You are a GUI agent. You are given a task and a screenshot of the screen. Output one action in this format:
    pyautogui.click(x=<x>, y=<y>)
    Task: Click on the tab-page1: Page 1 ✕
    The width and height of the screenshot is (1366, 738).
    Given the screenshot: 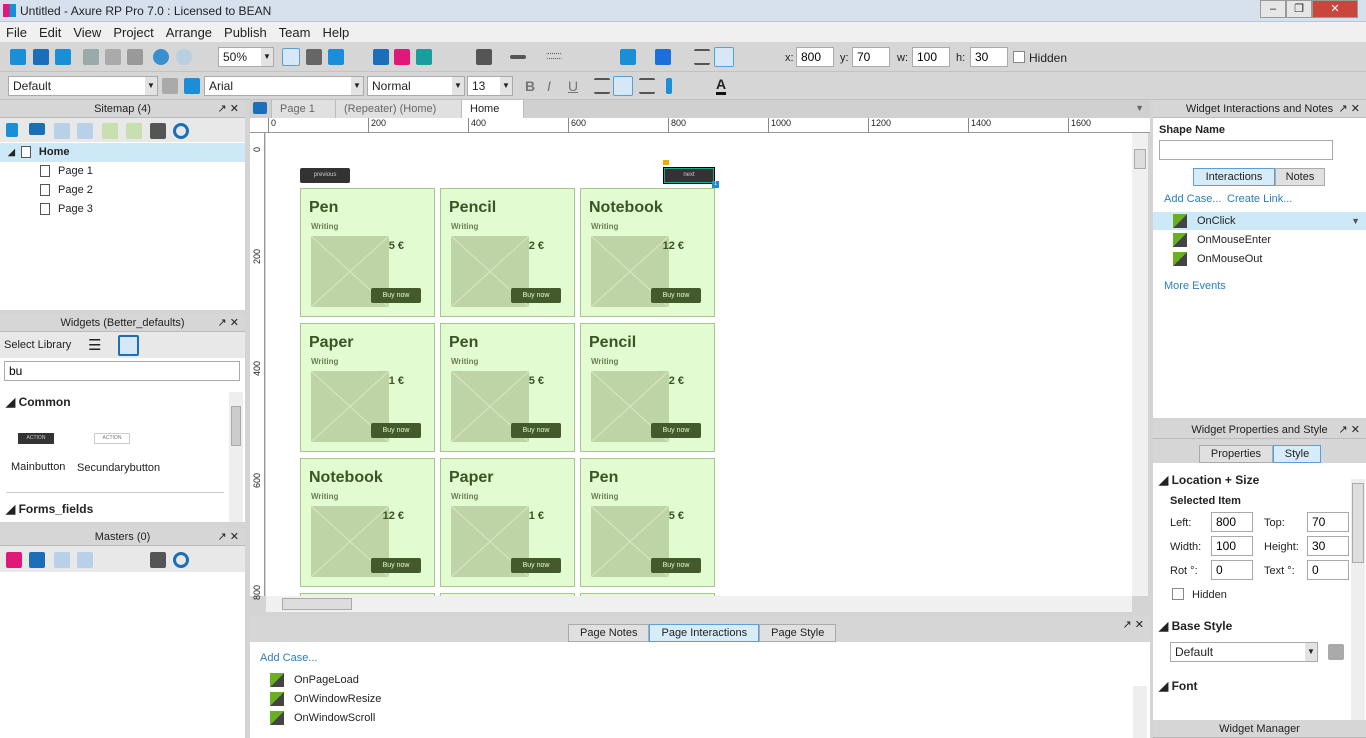 What is the action you would take?
    pyautogui.click(x=304, y=116)
    